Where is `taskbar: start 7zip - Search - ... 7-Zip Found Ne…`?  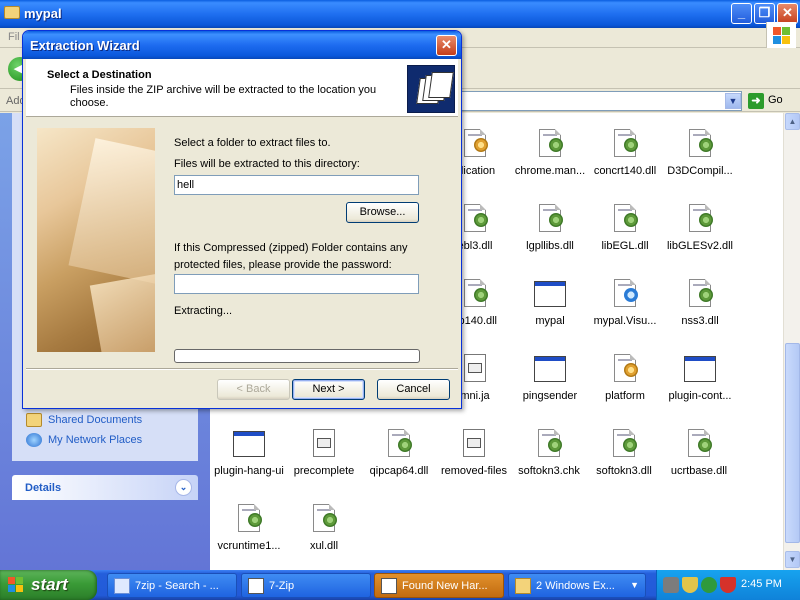
taskbar: start 7zip - Search - ... 7-Zip Found Ne… is located at coordinates (400, 585).